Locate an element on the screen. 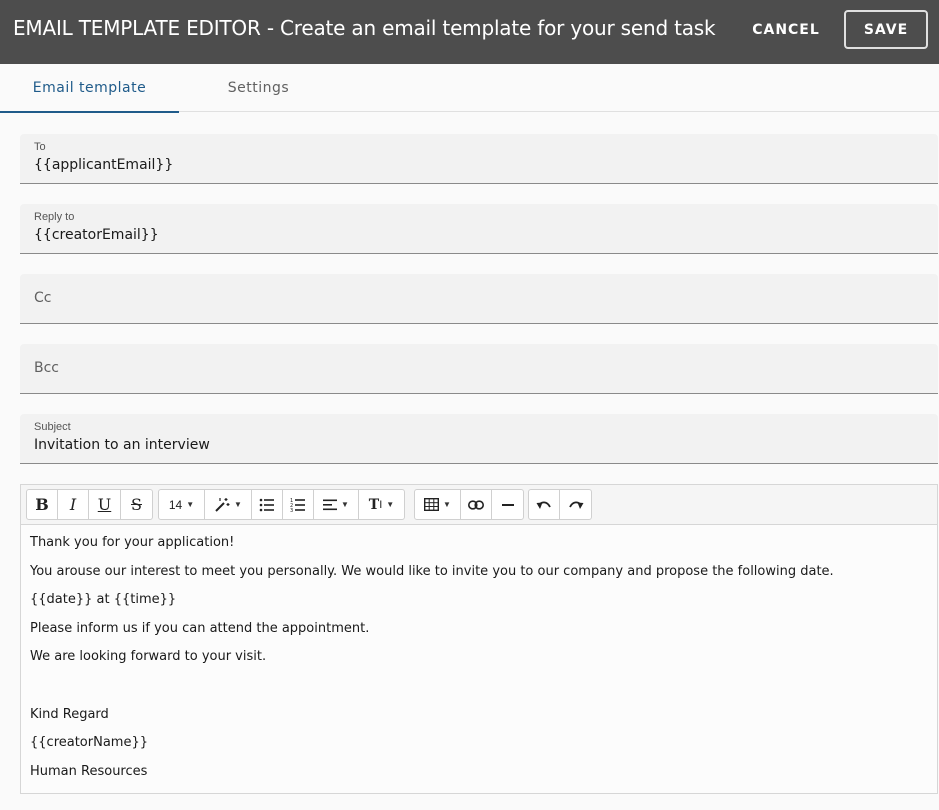 The width and height of the screenshot is (939, 810). body-line: Kind Regard is located at coordinates (69, 714).